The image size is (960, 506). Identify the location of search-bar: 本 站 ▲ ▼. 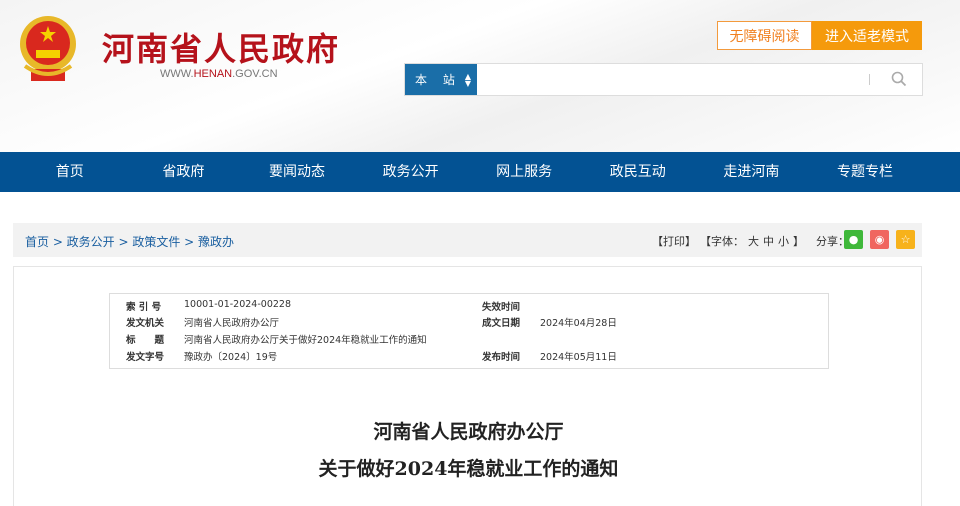
(663, 79).